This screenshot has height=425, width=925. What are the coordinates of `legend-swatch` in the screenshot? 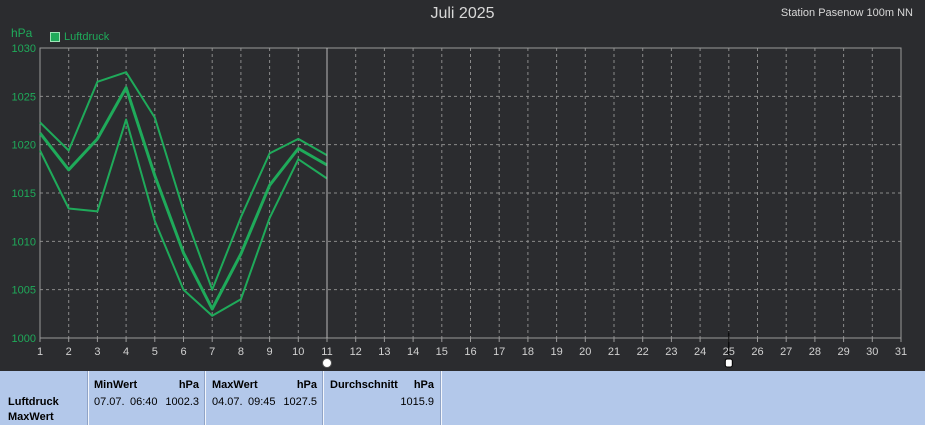 It's located at (55, 37).